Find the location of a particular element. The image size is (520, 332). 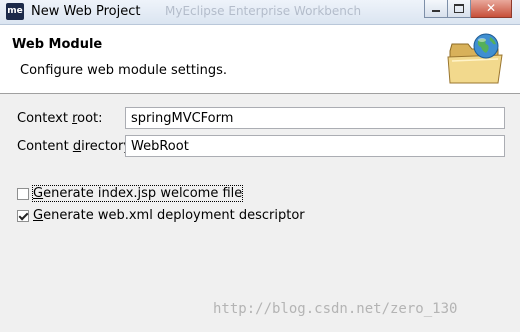

content-directory-input is located at coordinates (315, 146).